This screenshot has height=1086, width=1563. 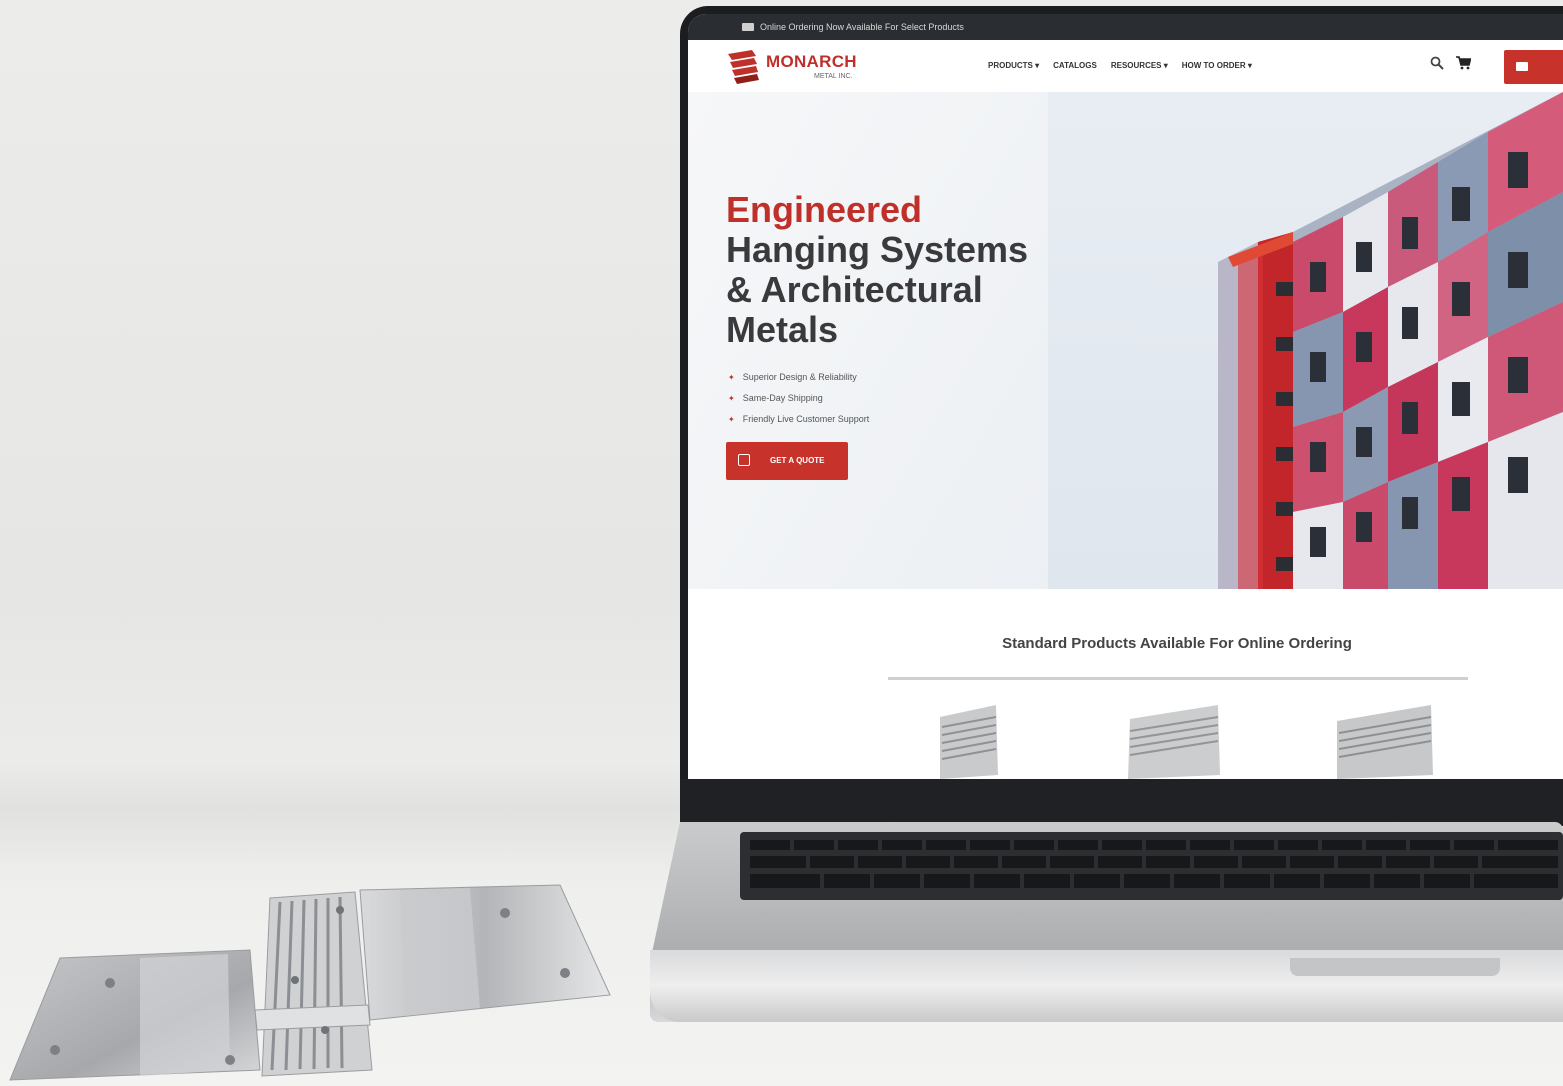 I want to click on keyboard-keys, so click(x=1154, y=864).